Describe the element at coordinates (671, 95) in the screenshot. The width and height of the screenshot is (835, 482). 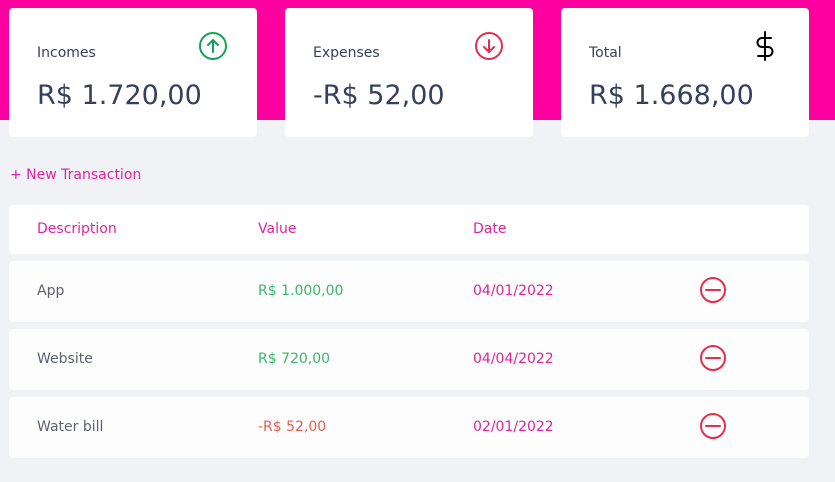
I see `total-amount: R$ 1.668,00` at that location.